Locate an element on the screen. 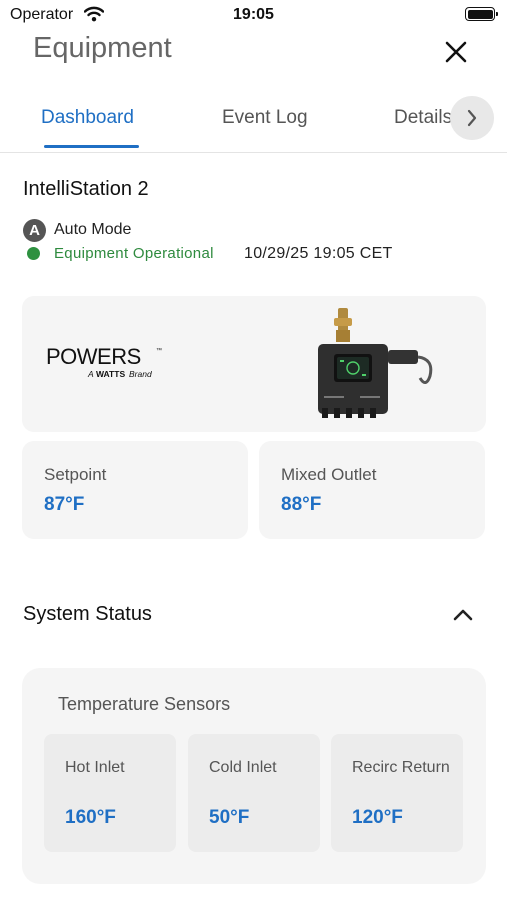 This screenshot has width=507, height=900. sensor-label: Recirc Return is located at coordinates (401, 767).